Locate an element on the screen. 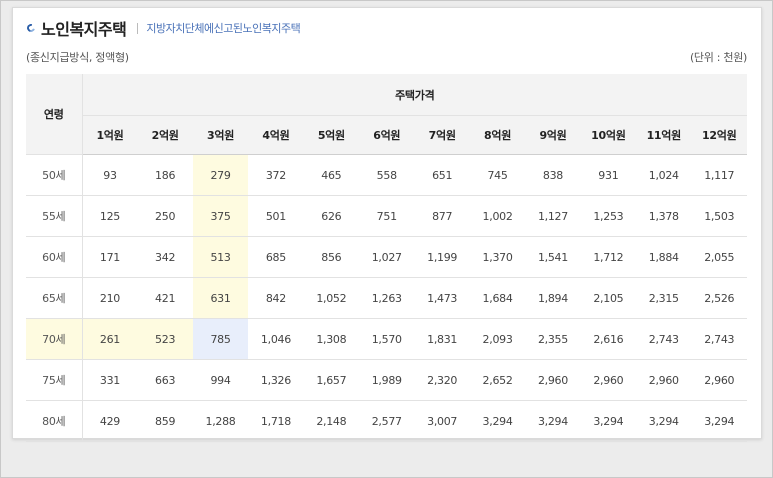  age-cell: 65세 is located at coordinates (54, 298).